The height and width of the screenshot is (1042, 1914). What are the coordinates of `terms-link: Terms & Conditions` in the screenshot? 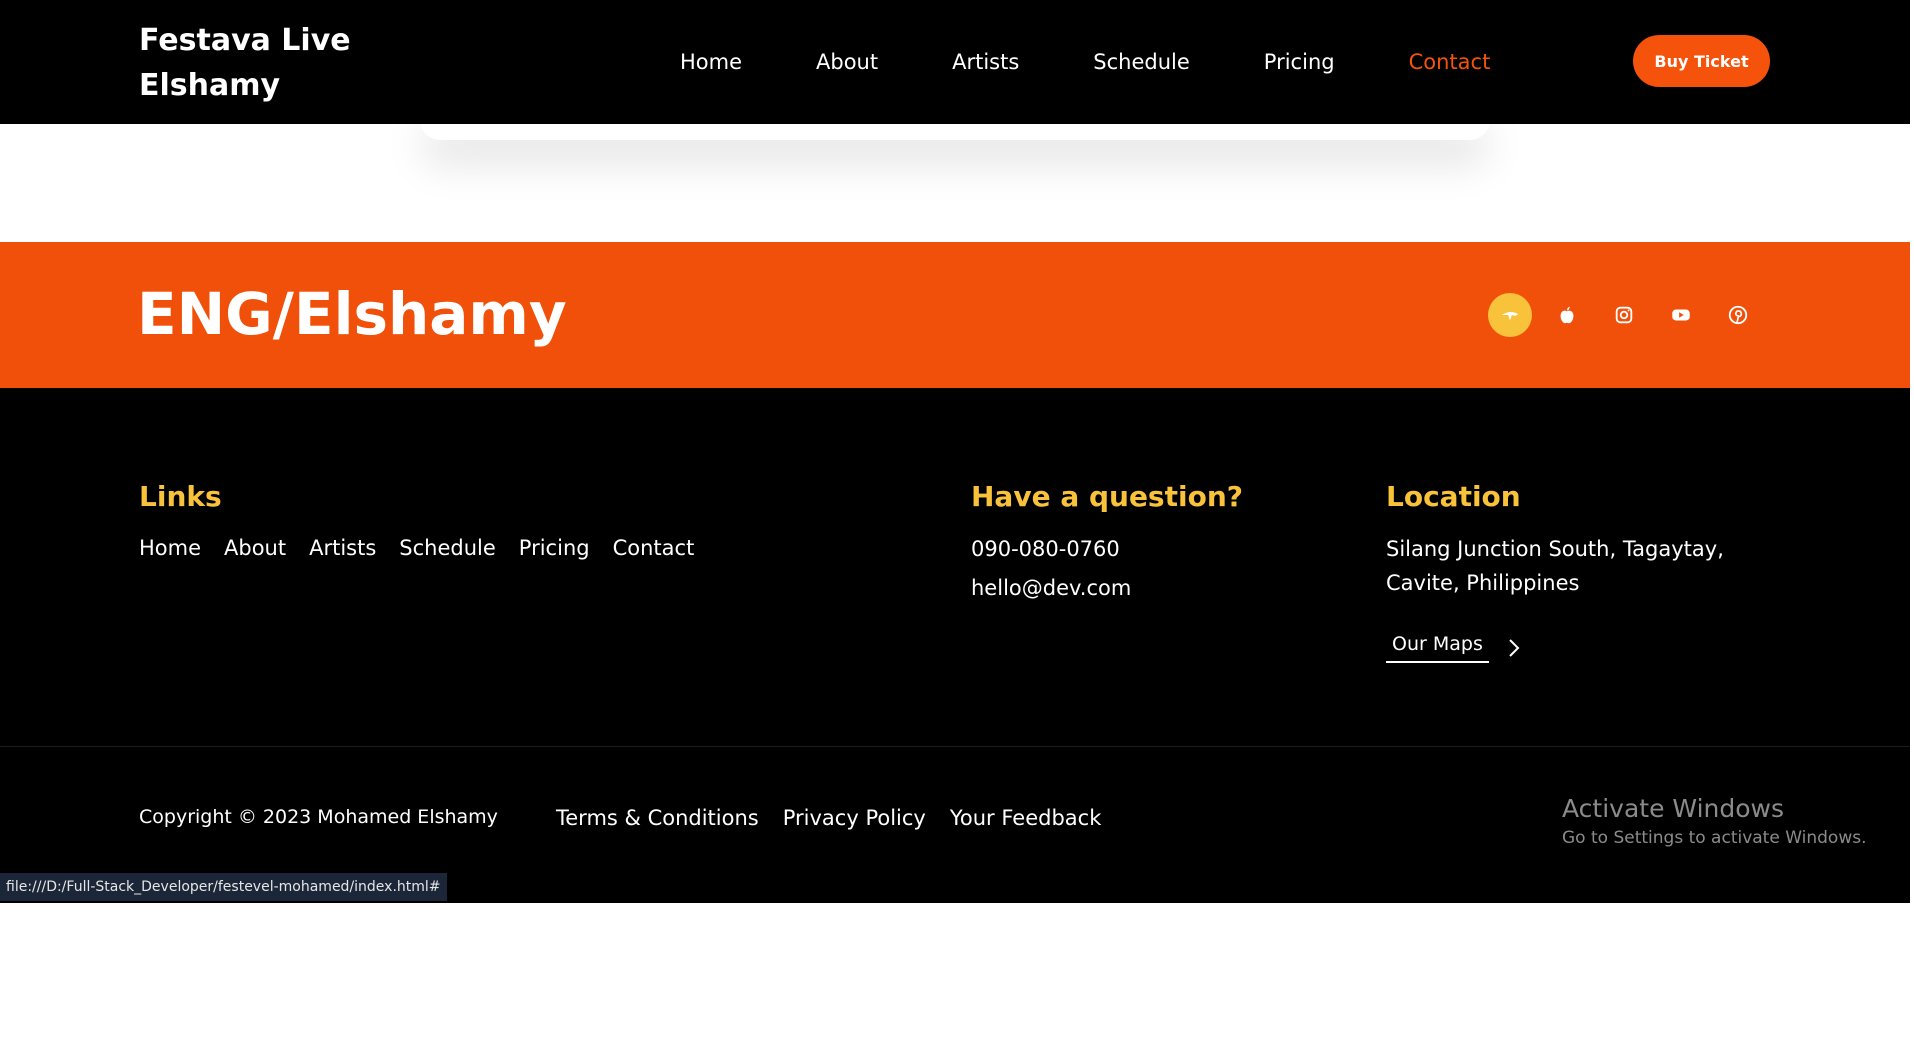 It's located at (657, 818).